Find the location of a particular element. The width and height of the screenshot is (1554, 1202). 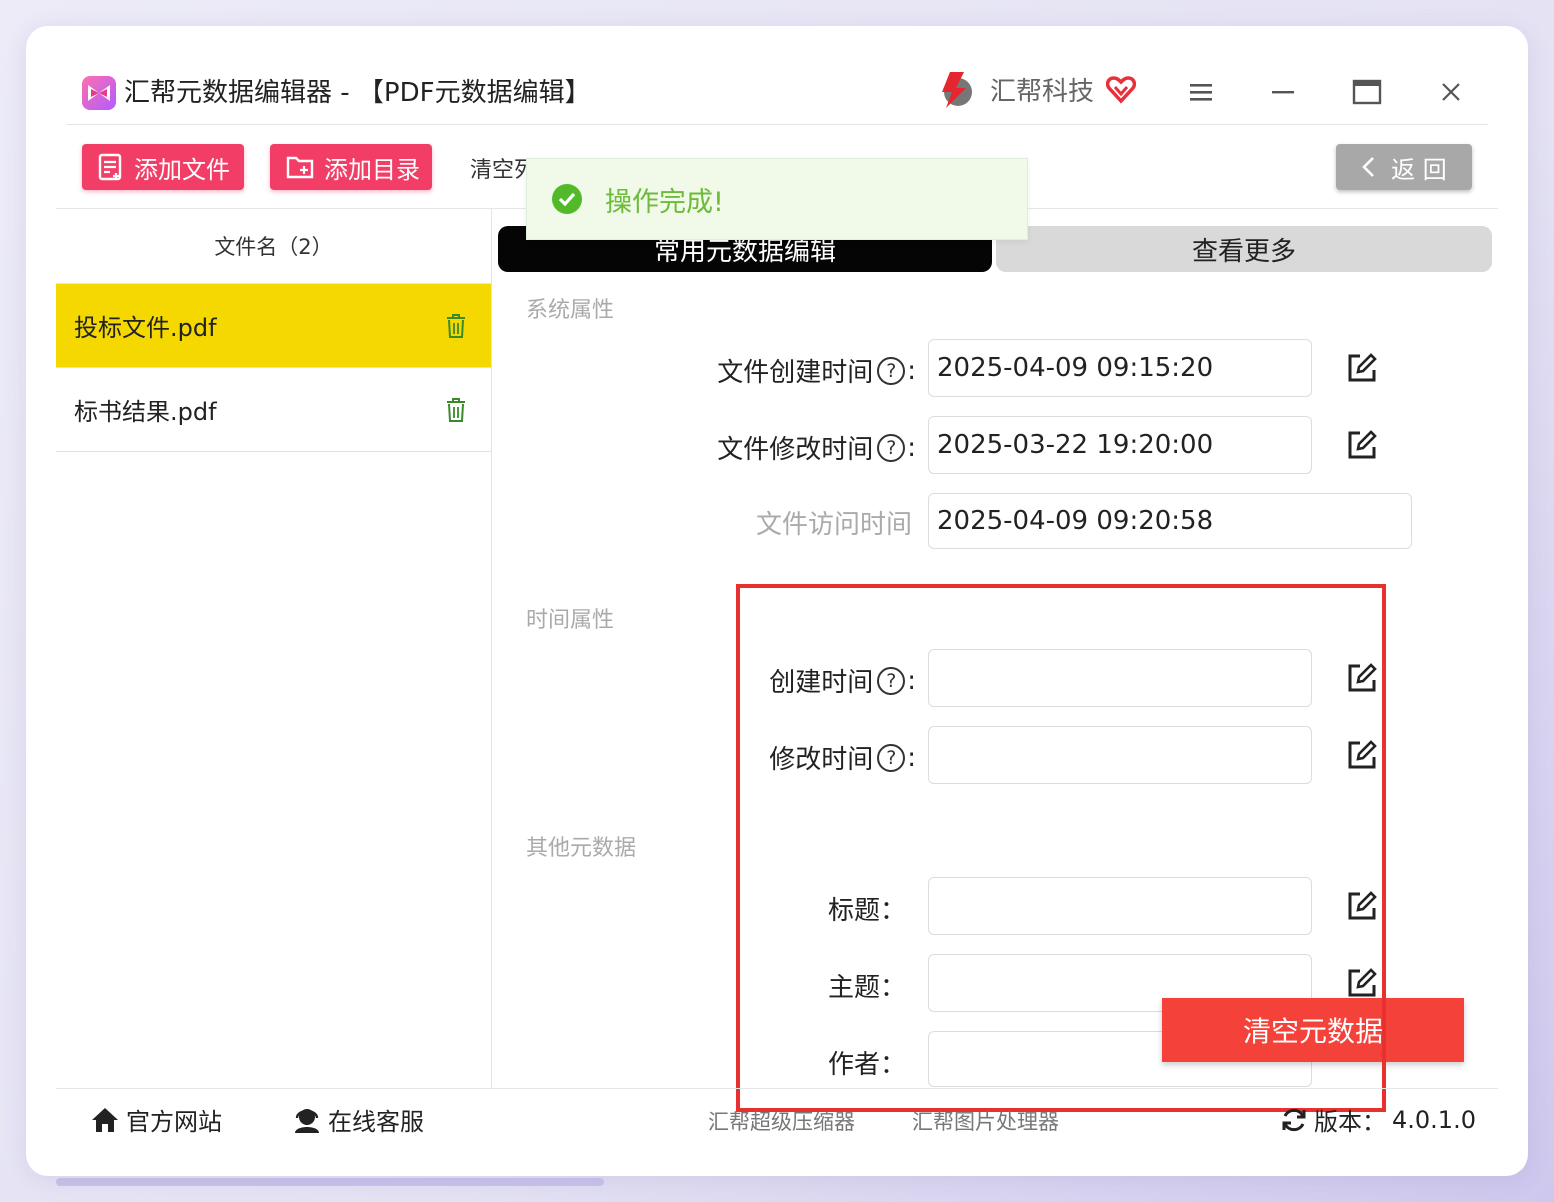

title-label: 标题： is located at coordinates (866, 911).